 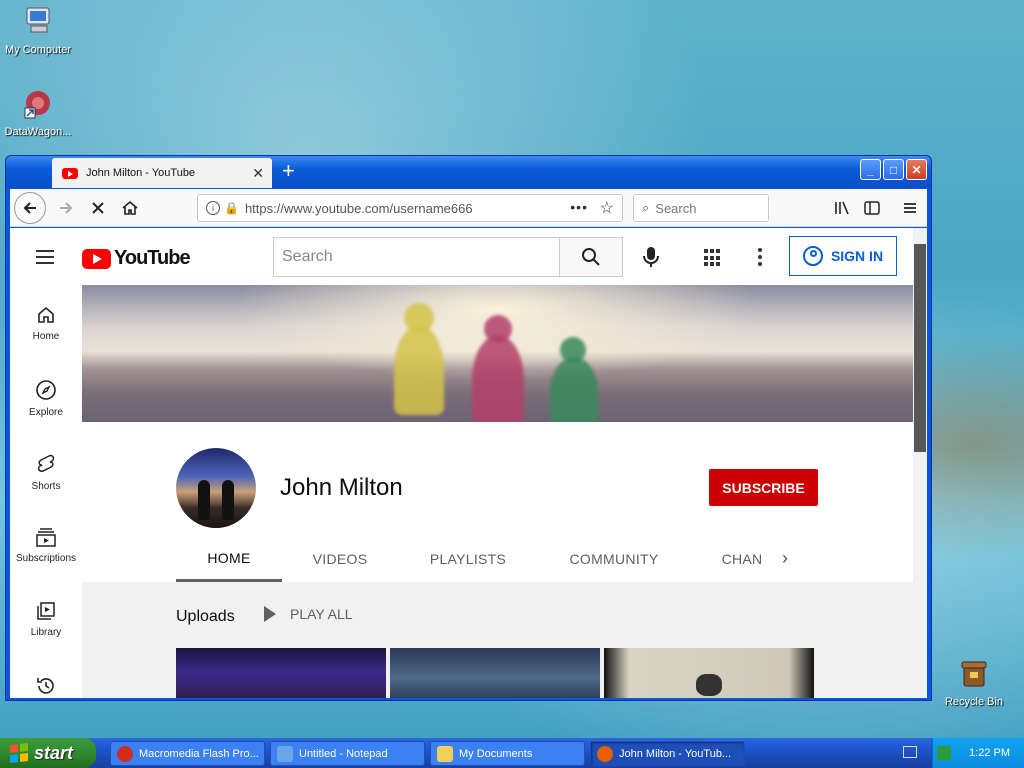 I want to click on library-button, so click(x=842, y=208).